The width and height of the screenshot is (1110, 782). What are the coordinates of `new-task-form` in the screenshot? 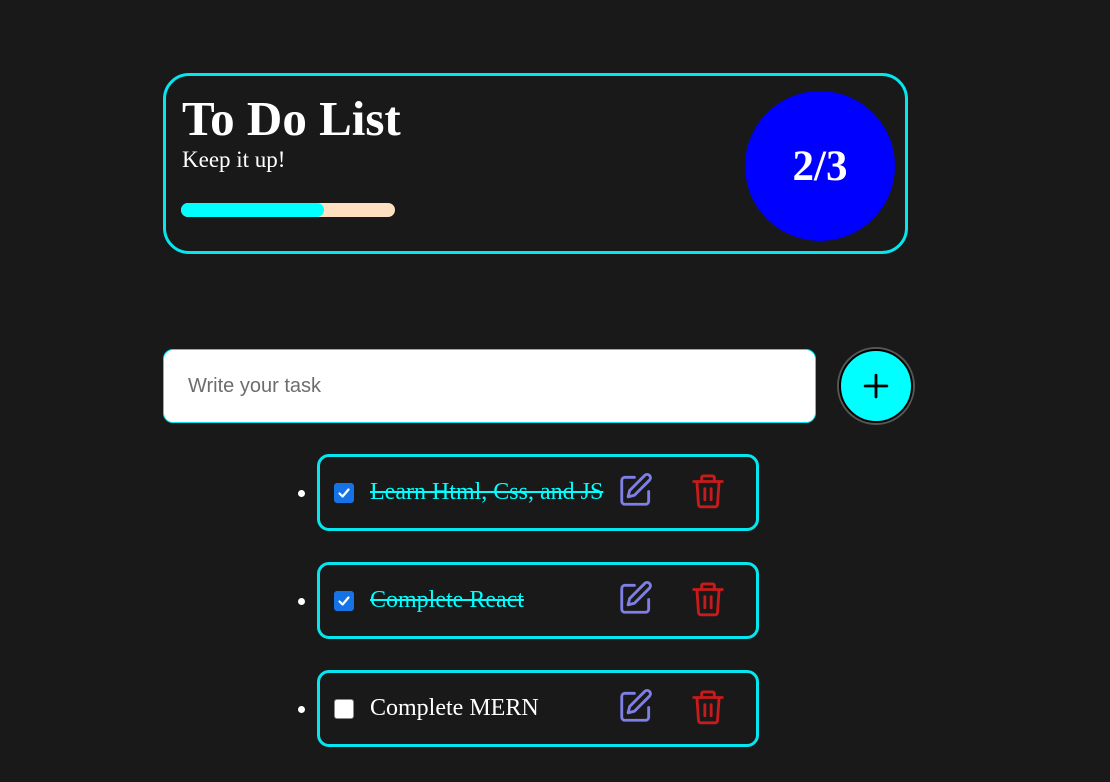 It's located at (539, 387).